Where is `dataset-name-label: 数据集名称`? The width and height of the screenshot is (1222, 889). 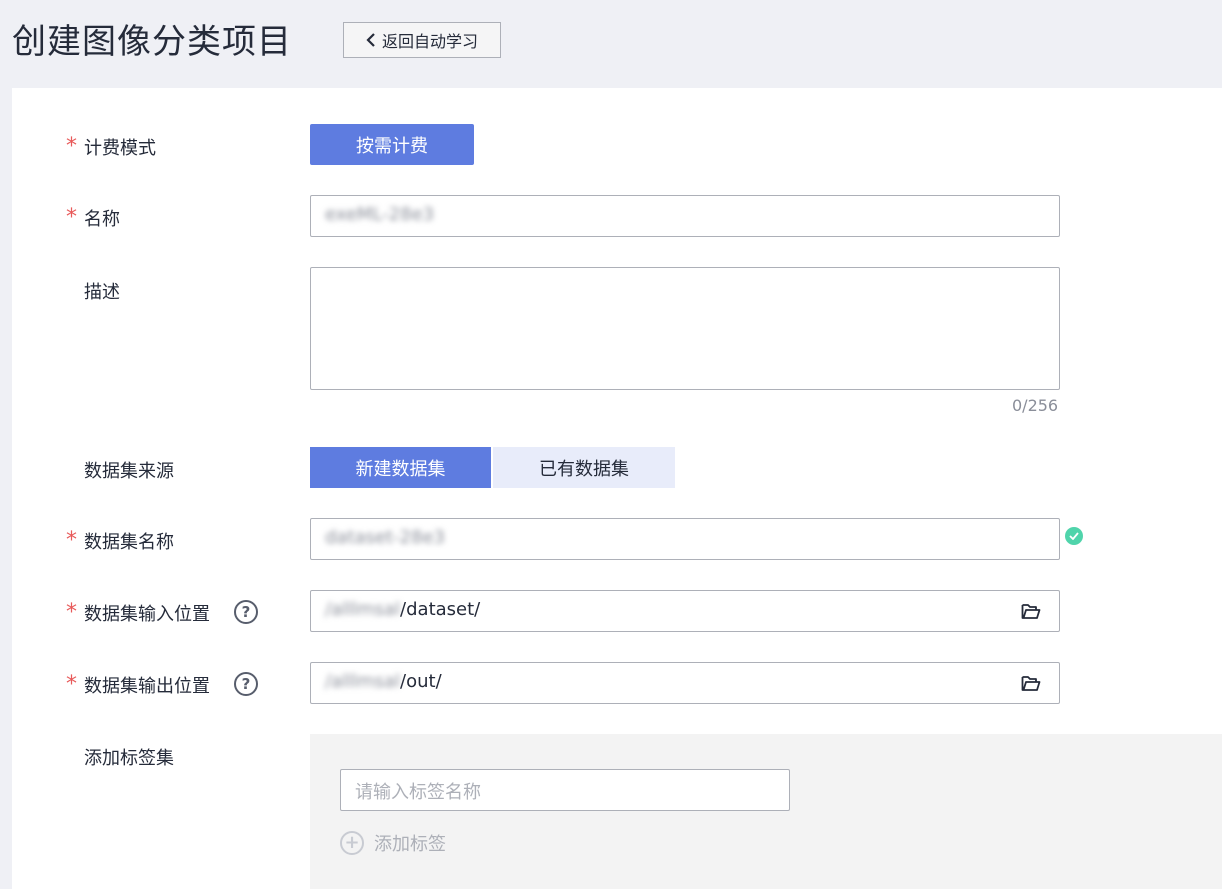 dataset-name-label: 数据集名称 is located at coordinates (129, 542).